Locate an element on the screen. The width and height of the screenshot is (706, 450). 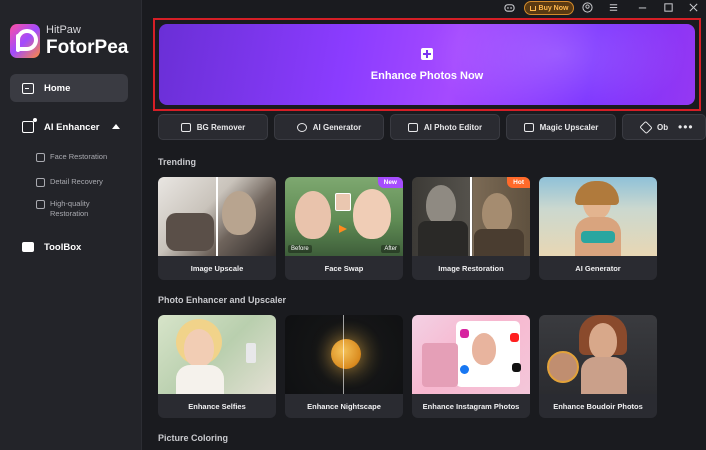
buy-now-button: Buy Now is located at coordinates (549, 8).